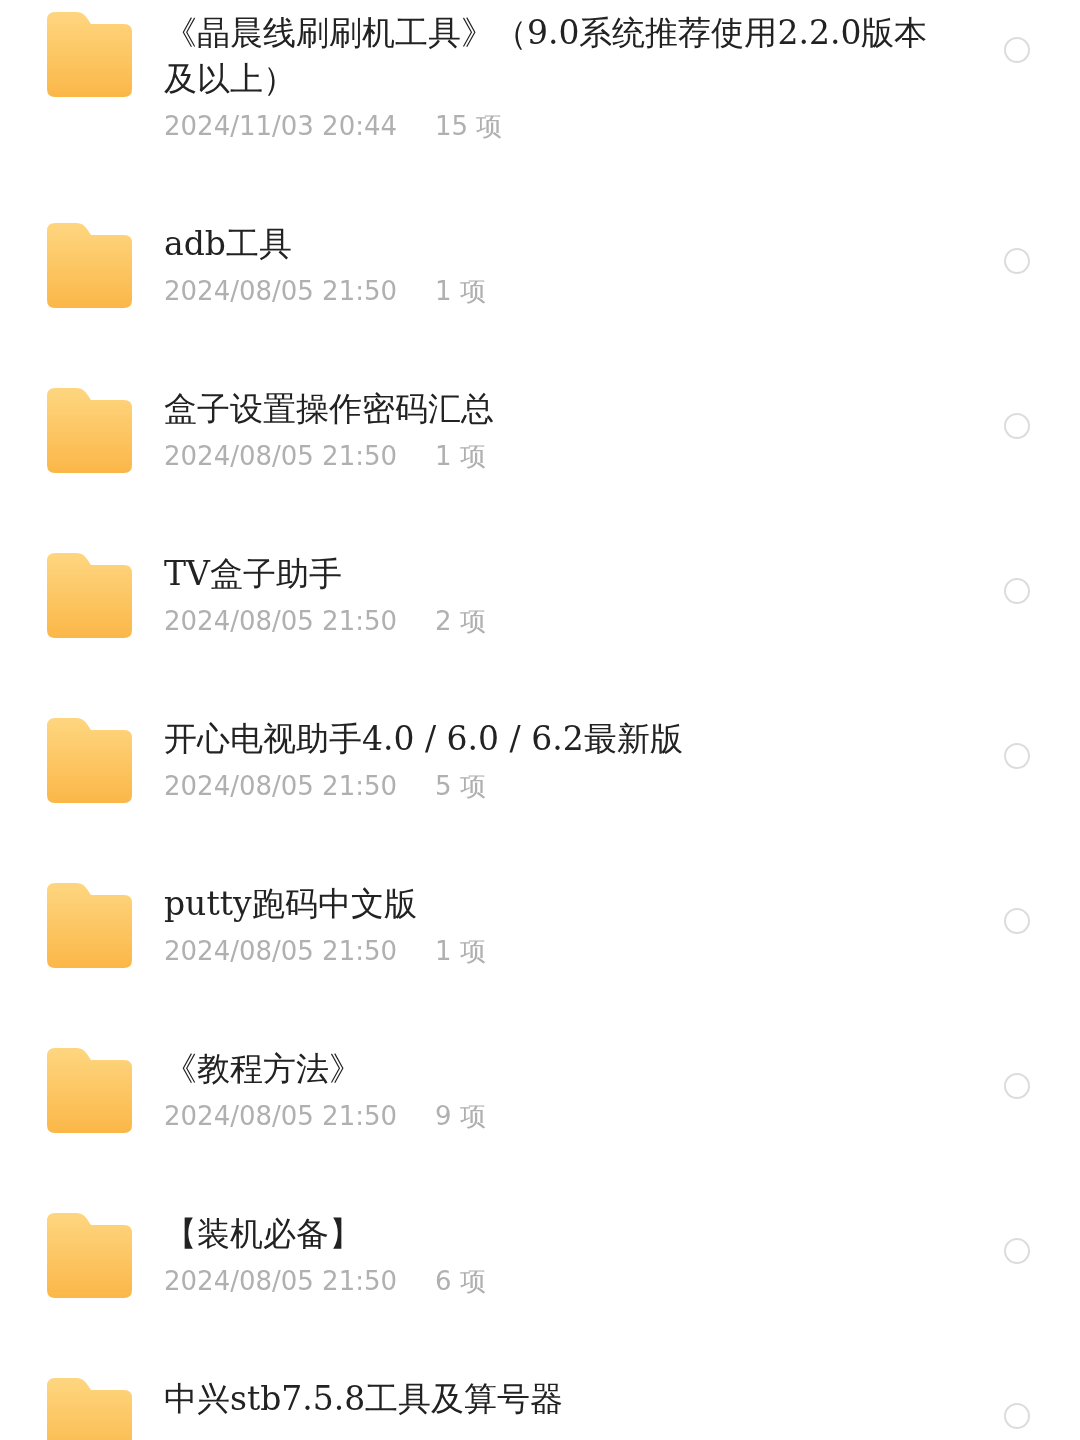  Describe the element at coordinates (559, 904) in the screenshot. I see `folder-name: putty跑码中文版` at that location.